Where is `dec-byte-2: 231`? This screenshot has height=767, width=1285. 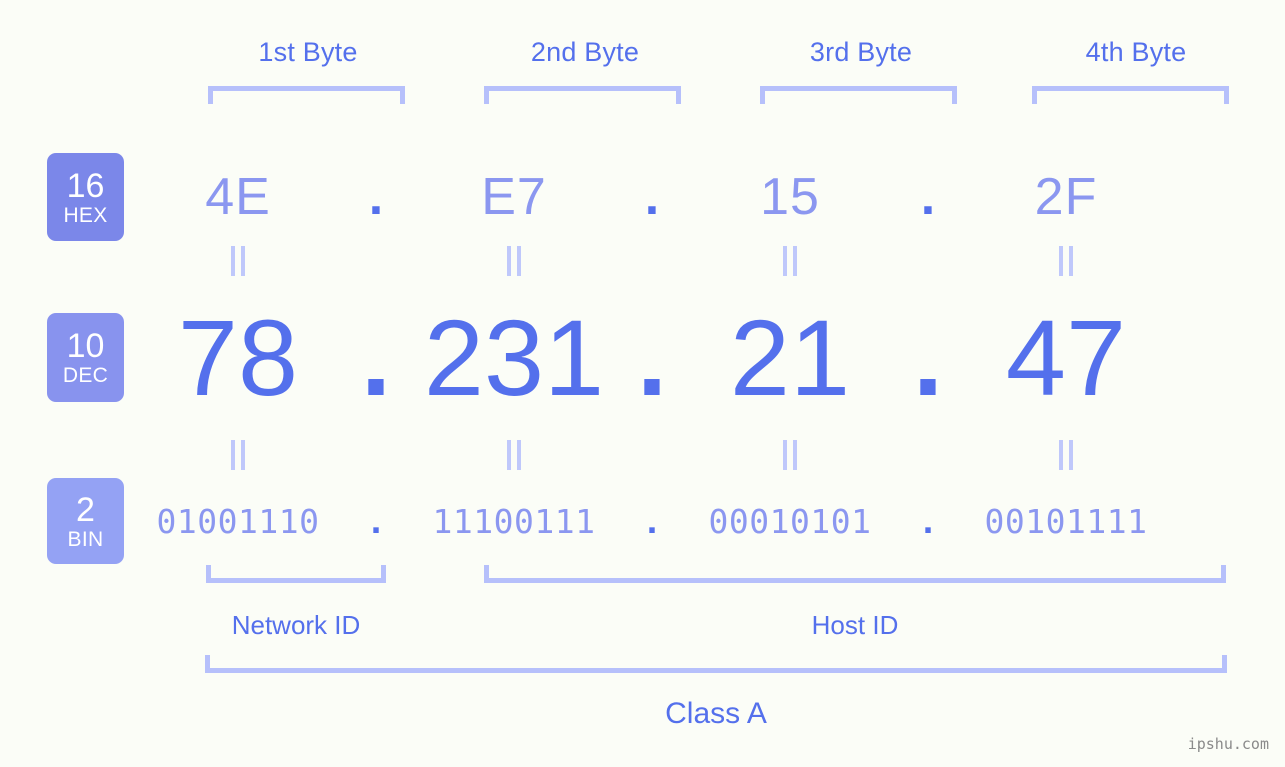
dec-byte-2: 231 is located at coordinates (514, 357).